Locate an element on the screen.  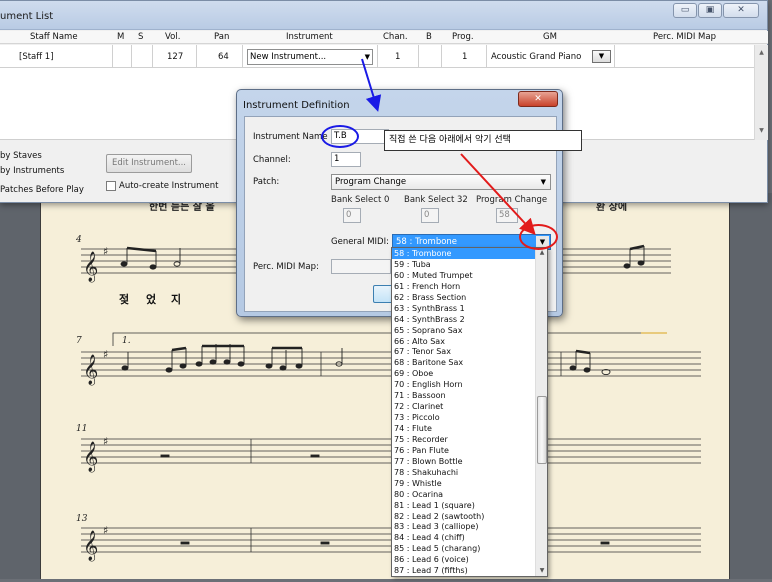
annotation-red-arrow is located at coordinates (498, 194).